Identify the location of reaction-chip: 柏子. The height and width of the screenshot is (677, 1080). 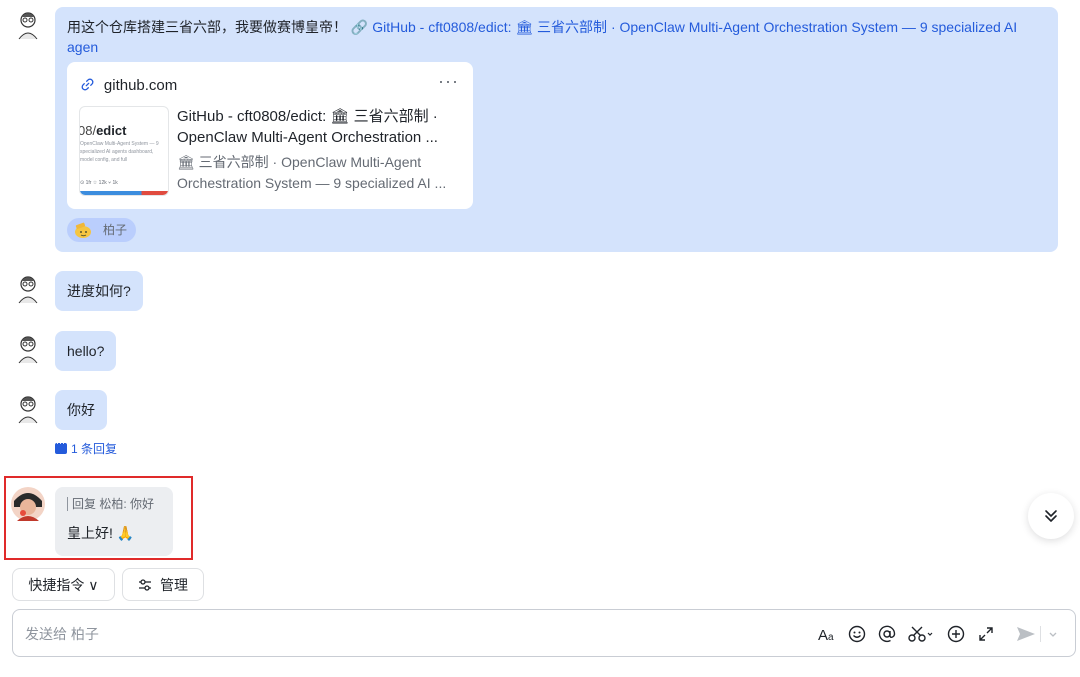
(101, 230).